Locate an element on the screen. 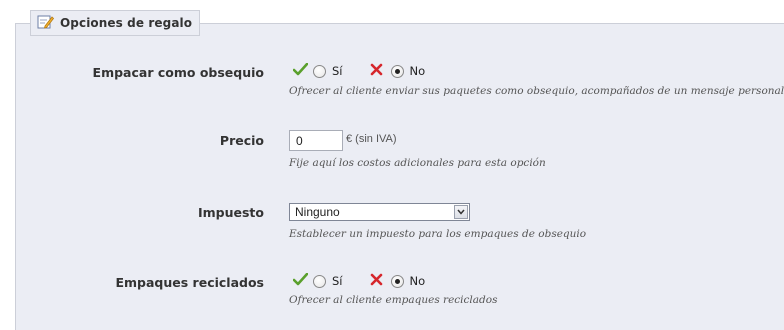 The width and height of the screenshot is (784, 330). tax-select-value: Ninguno is located at coordinates (317, 212).